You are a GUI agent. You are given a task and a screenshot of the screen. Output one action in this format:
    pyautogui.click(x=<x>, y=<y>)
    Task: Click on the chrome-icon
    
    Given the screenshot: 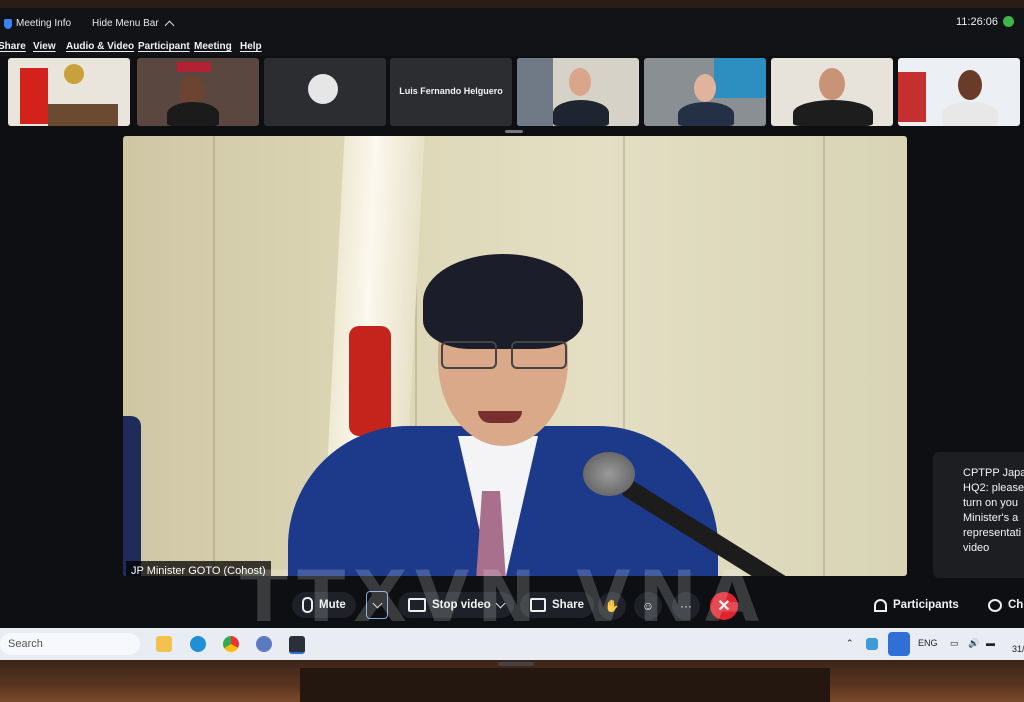 What is the action you would take?
    pyautogui.click(x=231, y=644)
    